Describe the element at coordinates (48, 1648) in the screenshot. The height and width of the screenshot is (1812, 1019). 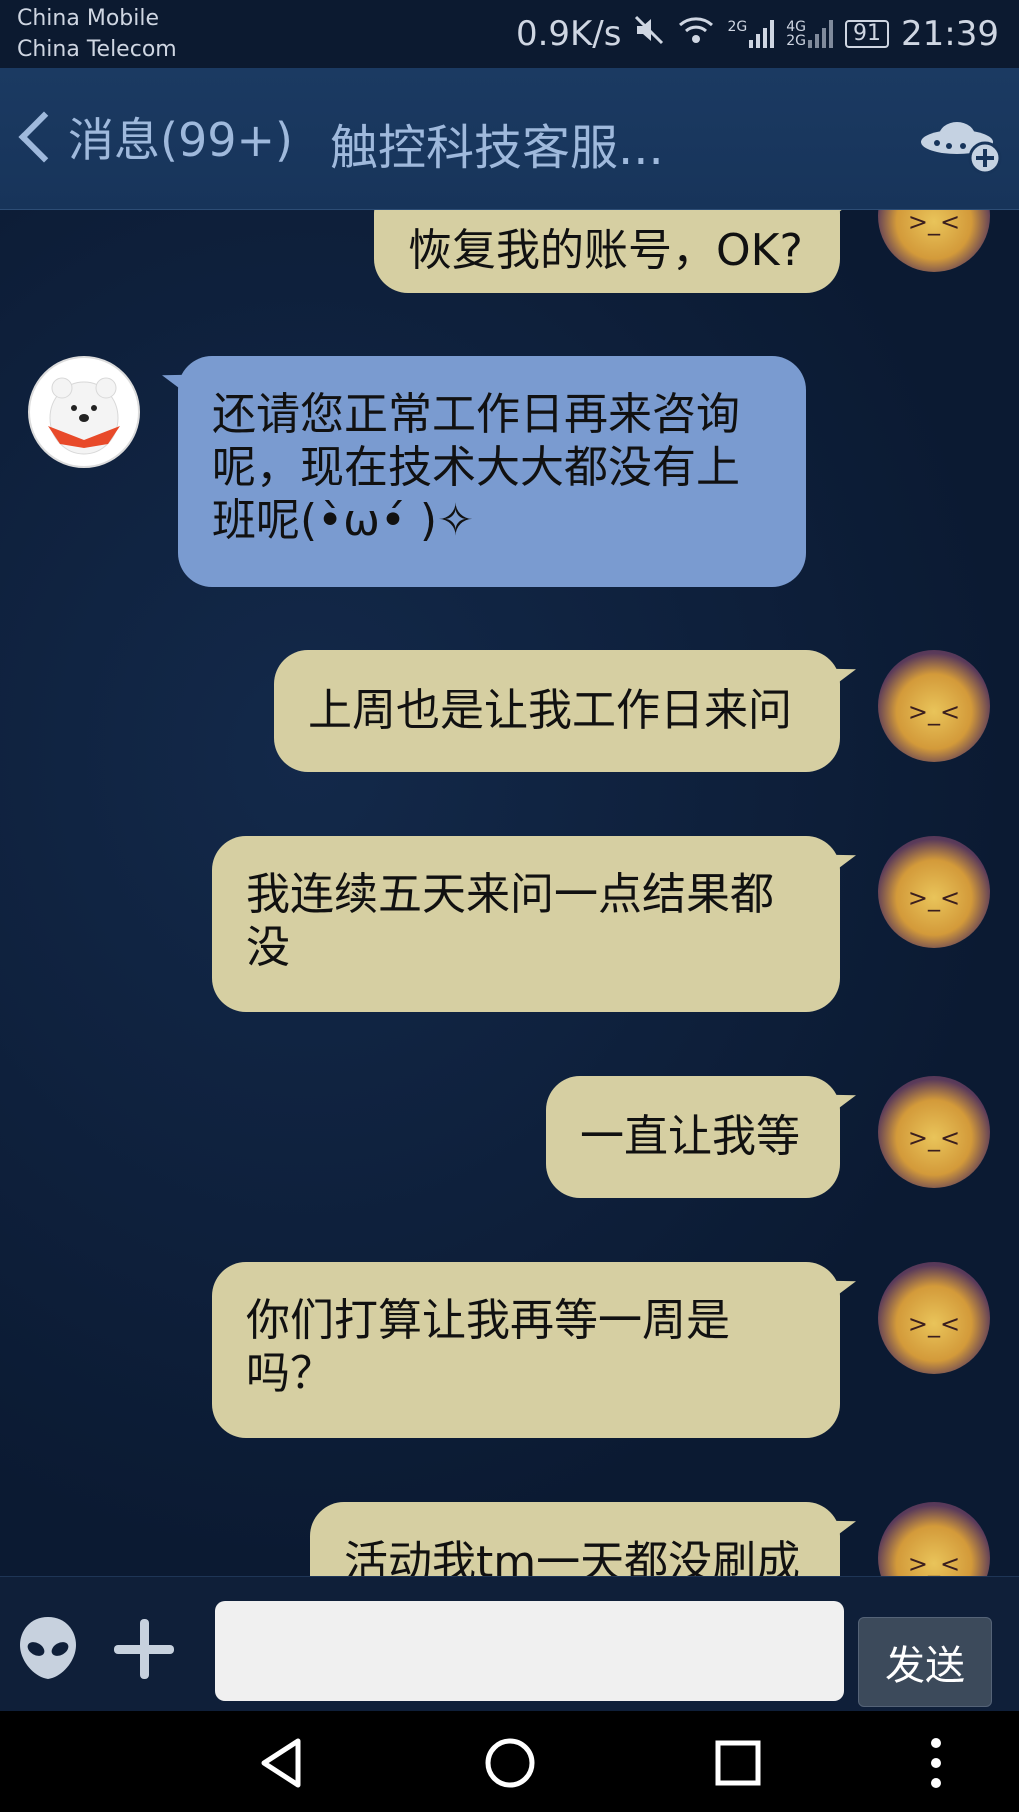
I see `alien-emoji-icon` at that location.